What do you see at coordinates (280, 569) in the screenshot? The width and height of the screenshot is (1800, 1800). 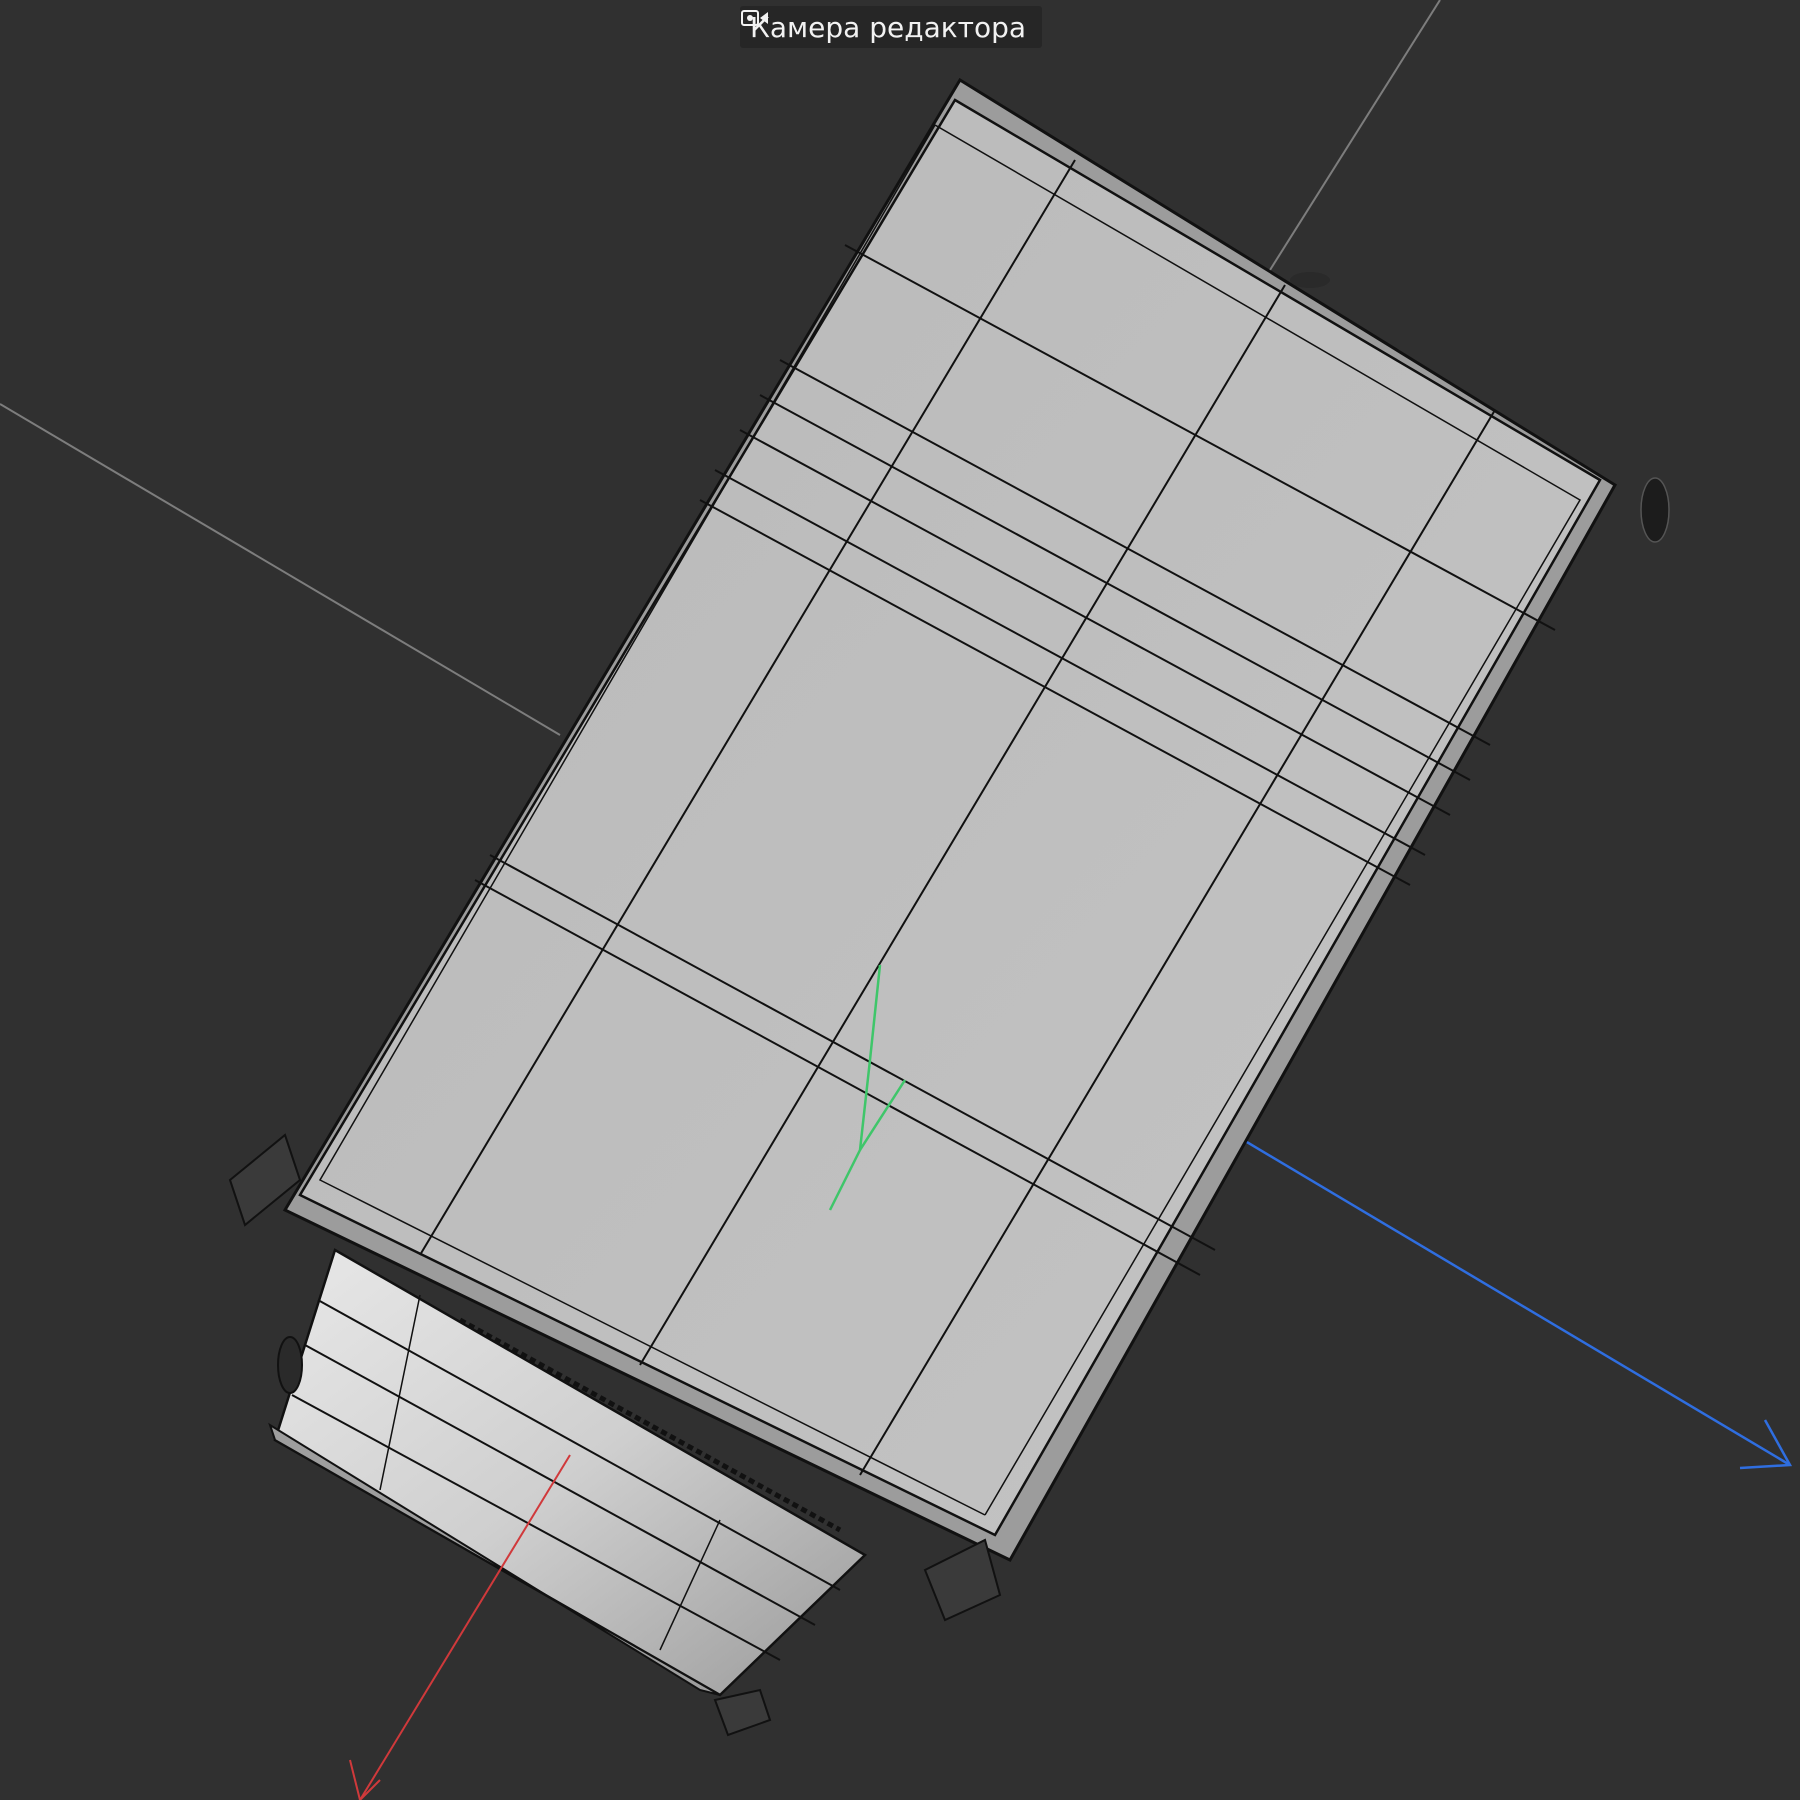 I see `horizon-line-left` at bounding box center [280, 569].